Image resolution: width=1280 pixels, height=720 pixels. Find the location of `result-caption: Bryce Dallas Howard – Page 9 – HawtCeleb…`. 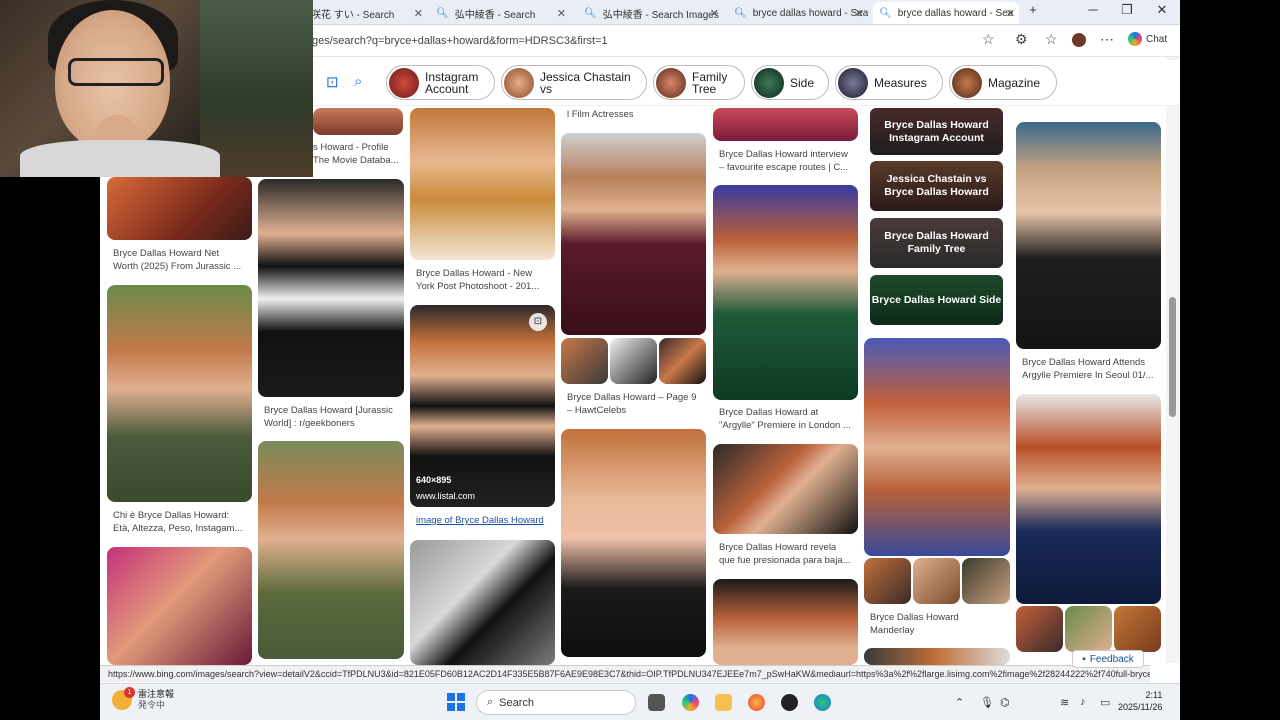

result-caption: Bryce Dallas Howard – Page 9 – HawtCeleb… is located at coordinates (637, 404).